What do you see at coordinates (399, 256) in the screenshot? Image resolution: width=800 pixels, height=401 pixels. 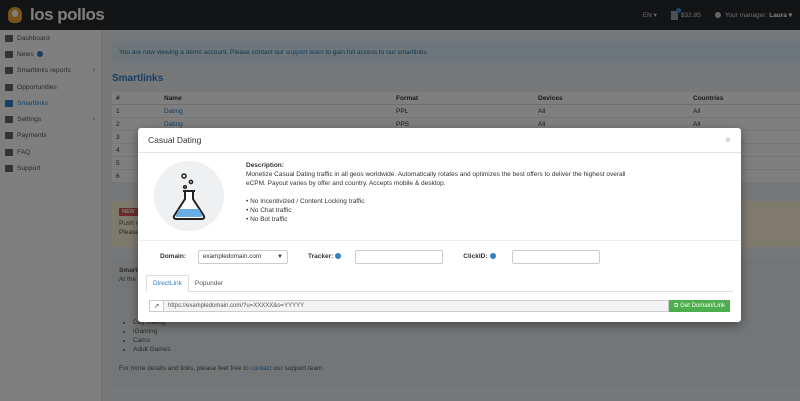 I see `tracker-input` at bounding box center [399, 256].